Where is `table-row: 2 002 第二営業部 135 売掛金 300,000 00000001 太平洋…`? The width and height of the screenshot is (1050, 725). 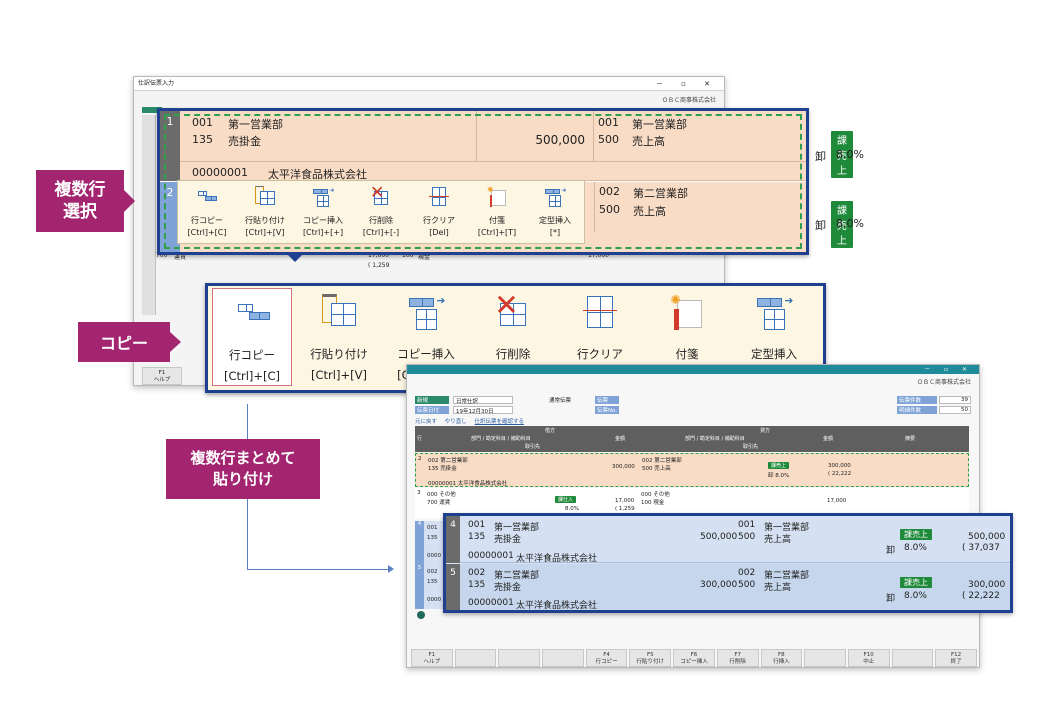 table-row: 2 002 第二営業部 135 売掛金 300,000 00000001 太平洋… is located at coordinates (692, 470).